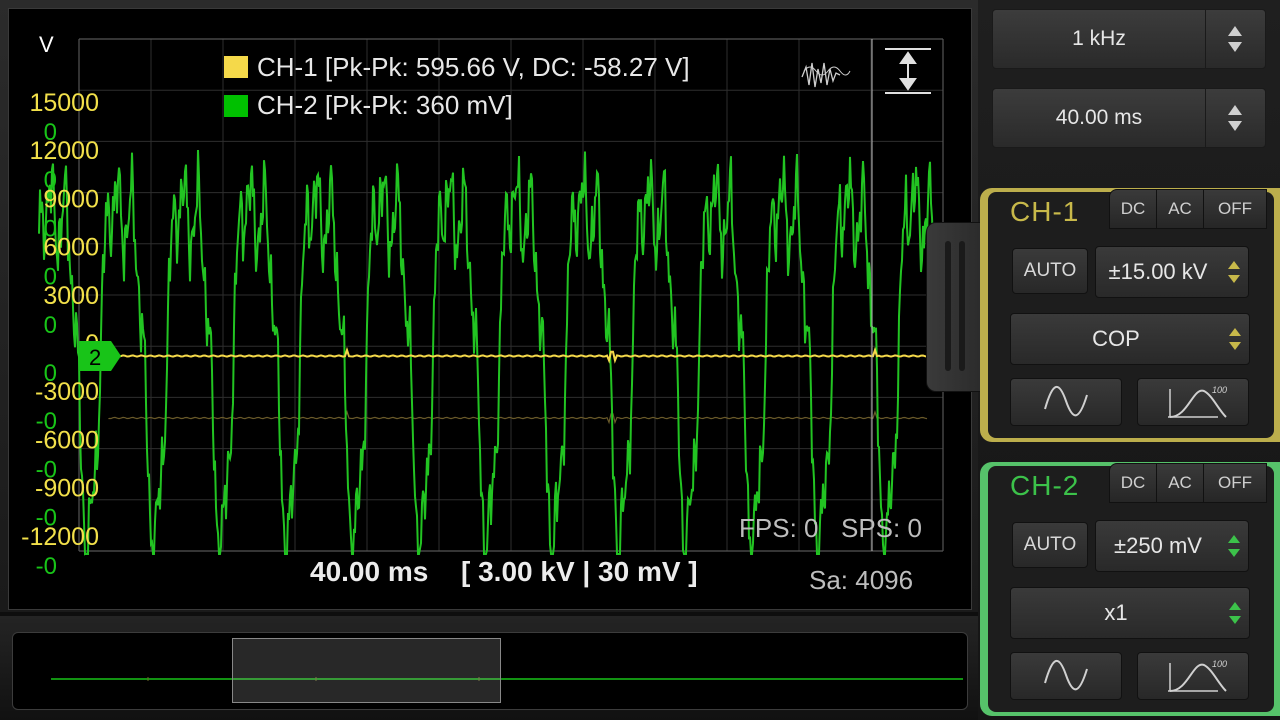 Image resolution: width=1280 pixels, height=720 pixels. I want to click on ch1-auto-button: AUTO, so click(1050, 271).